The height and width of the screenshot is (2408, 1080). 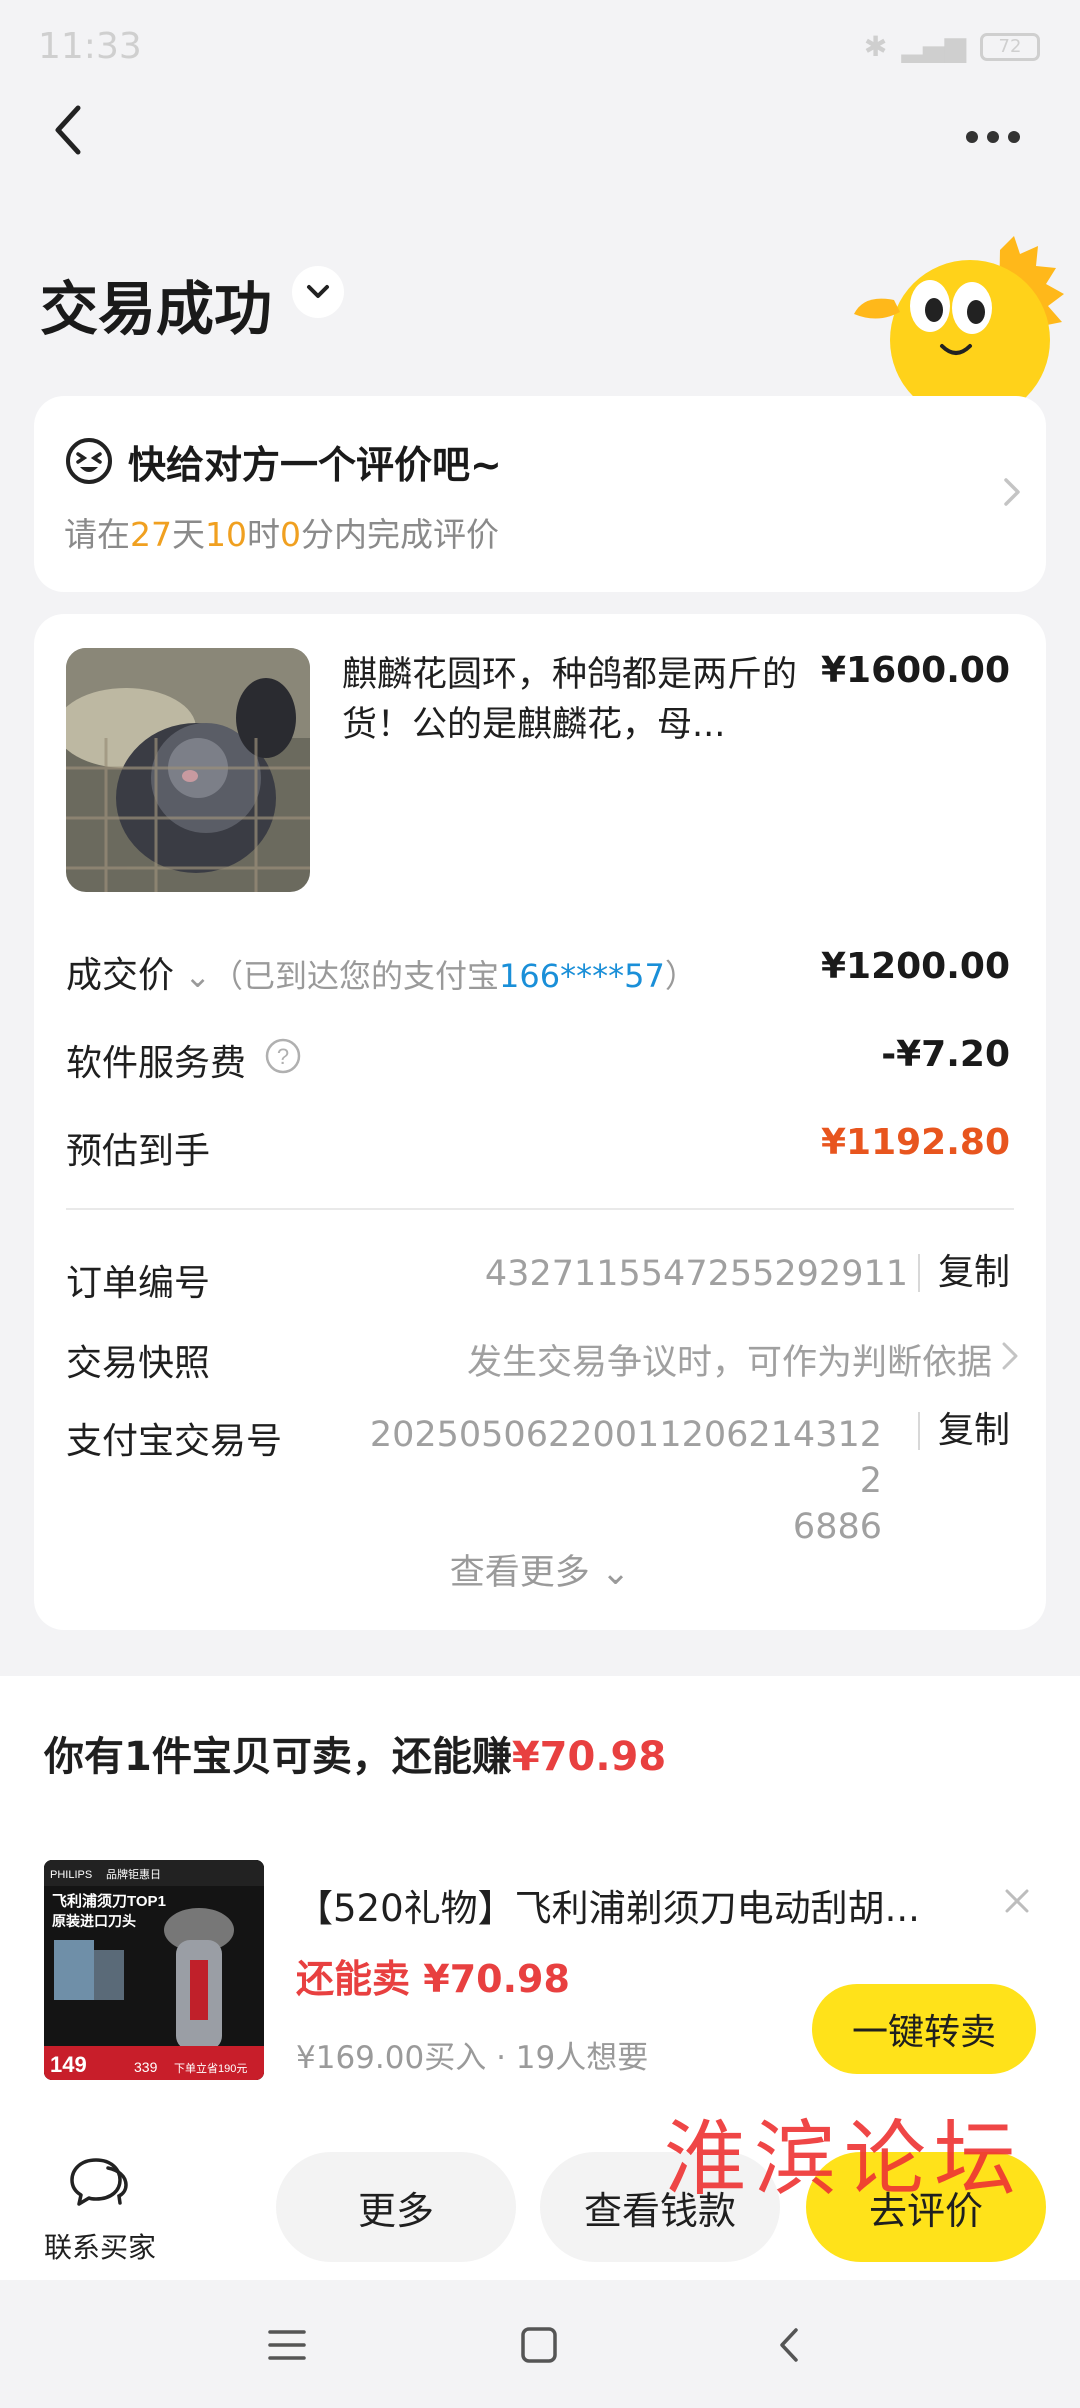 I want to click on estimate-value: ¥1192.80, so click(x=915, y=1142).